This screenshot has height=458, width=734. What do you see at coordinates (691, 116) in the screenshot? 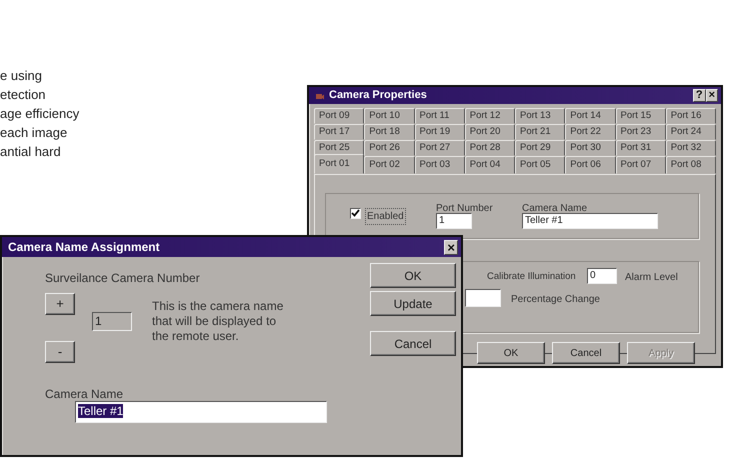
I see `tab: Port 16` at bounding box center [691, 116].